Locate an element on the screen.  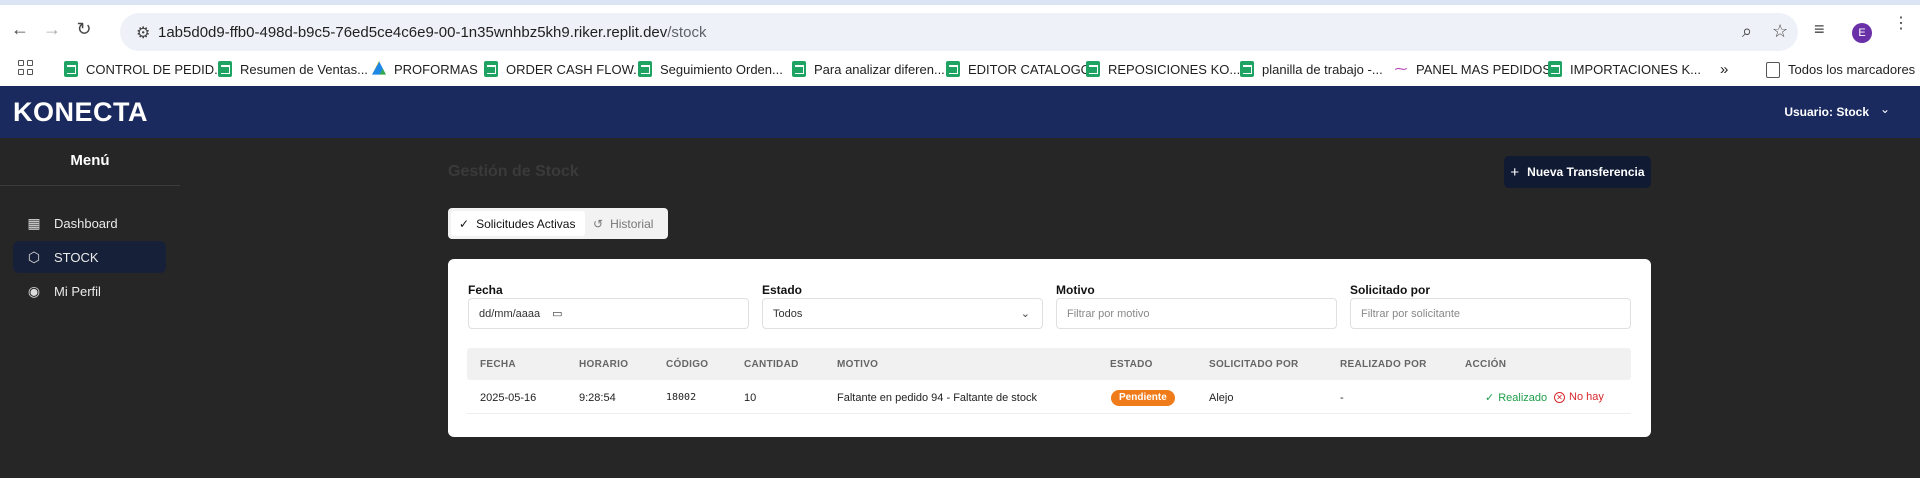
column-header: HORARIO is located at coordinates (604, 364).